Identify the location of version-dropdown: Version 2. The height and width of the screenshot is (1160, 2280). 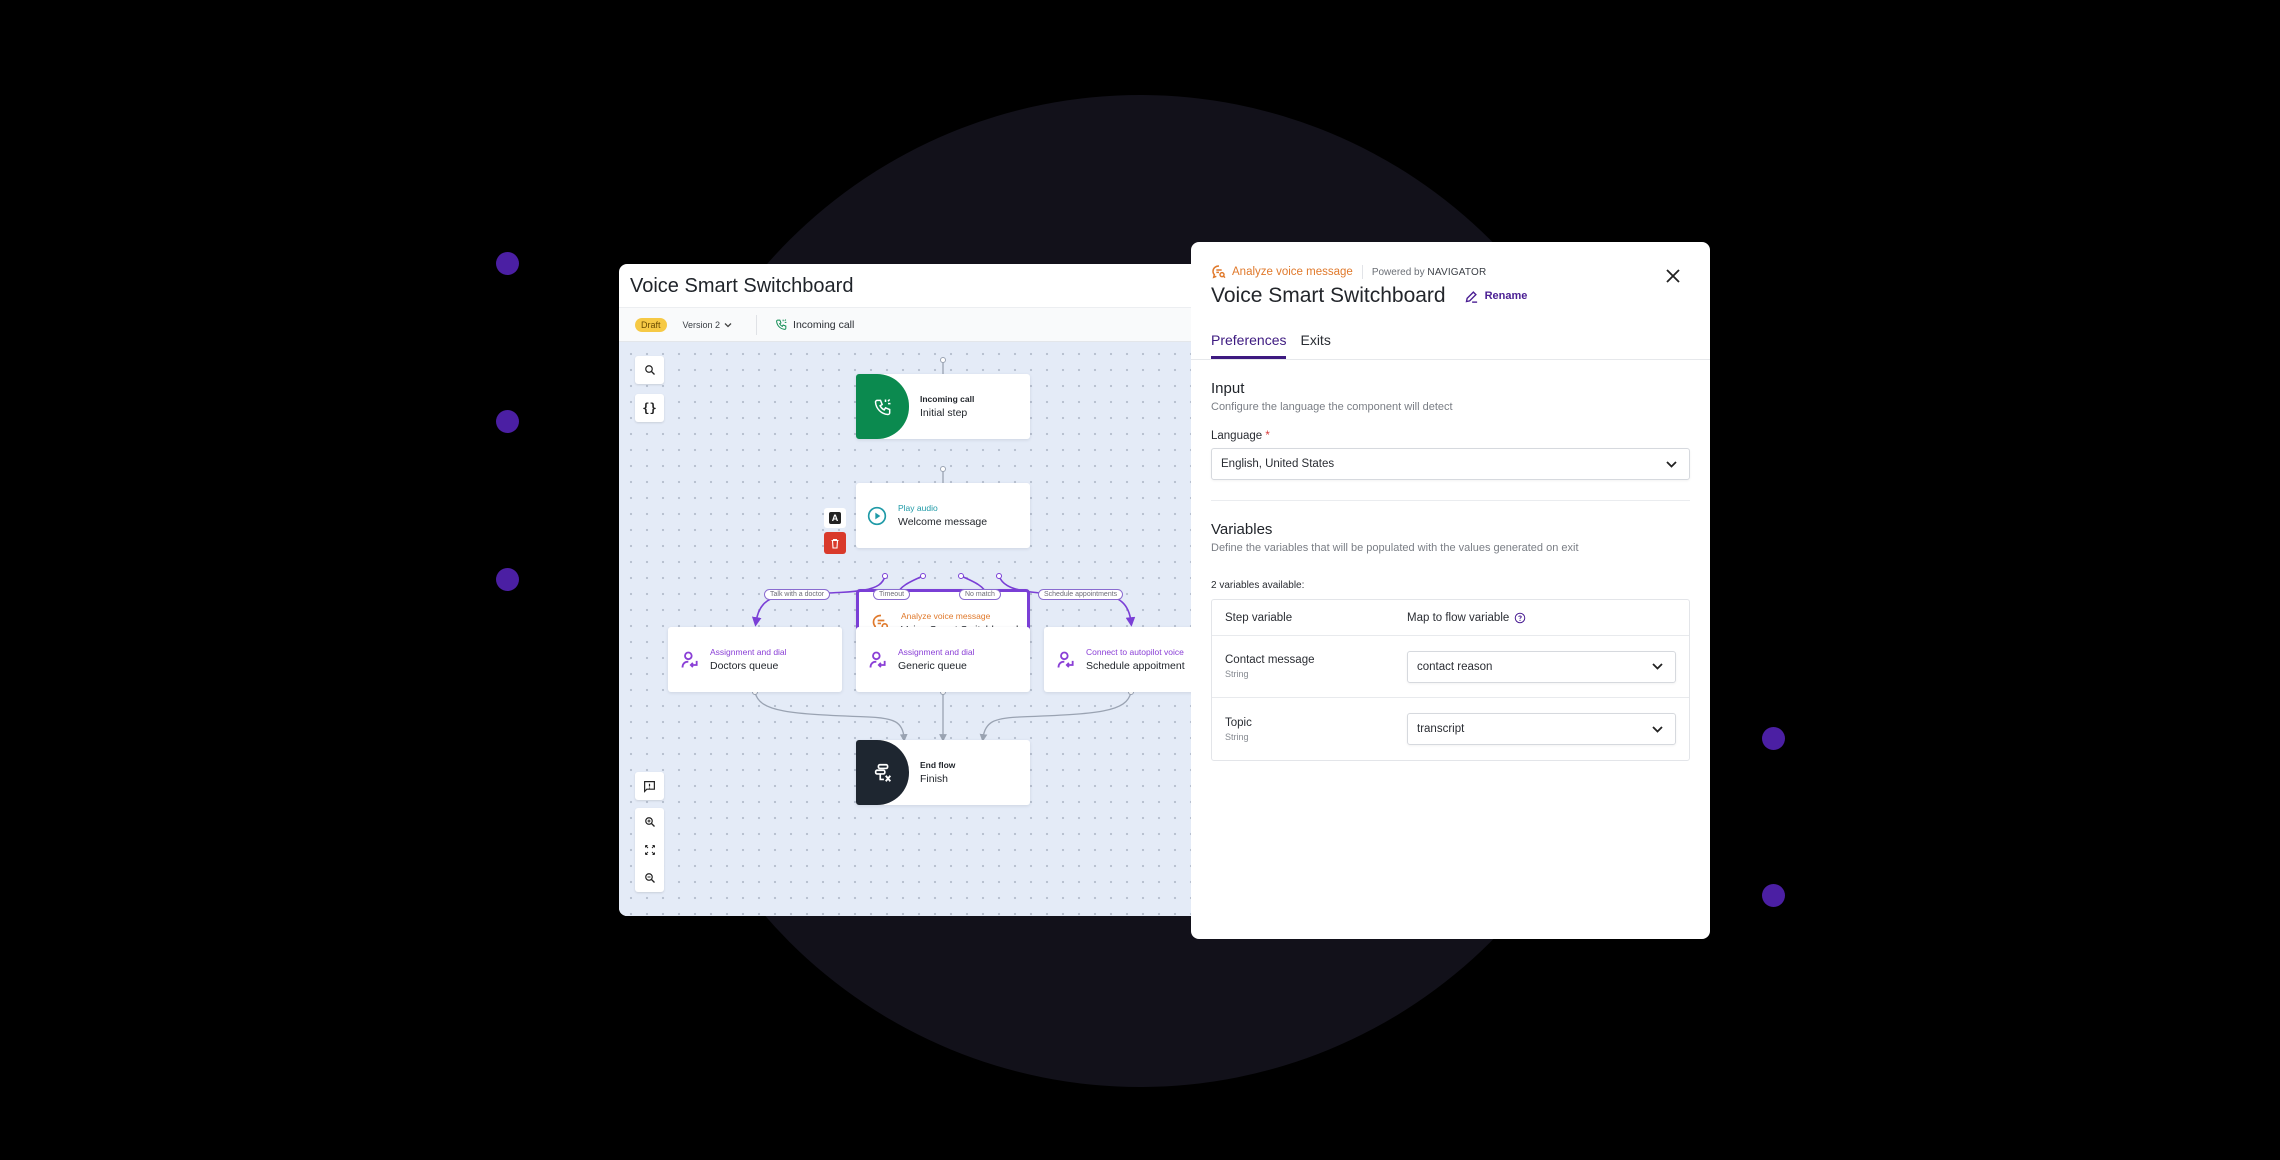
(708, 325).